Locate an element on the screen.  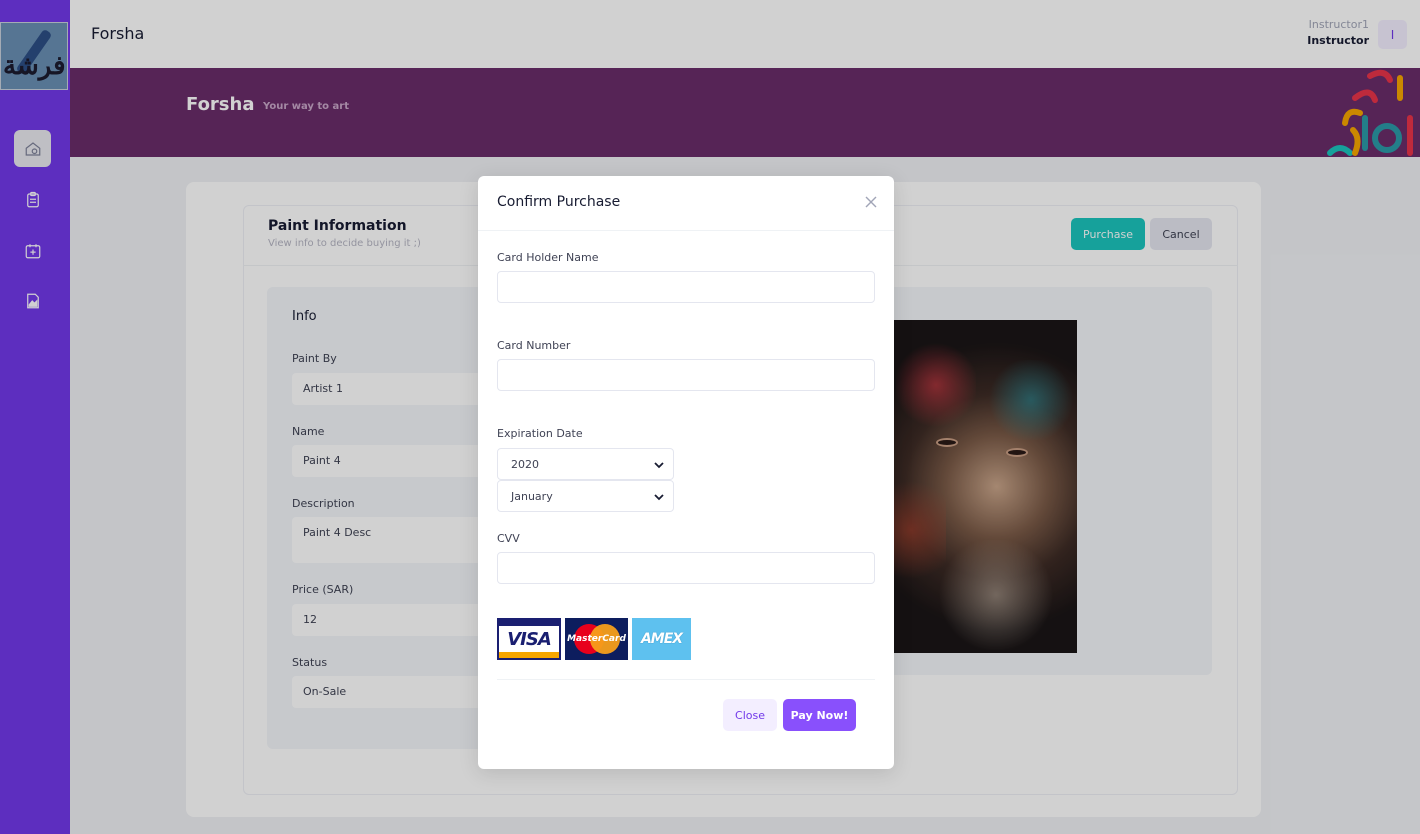
visa-logo-icon: VISA is located at coordinates (529, 639).